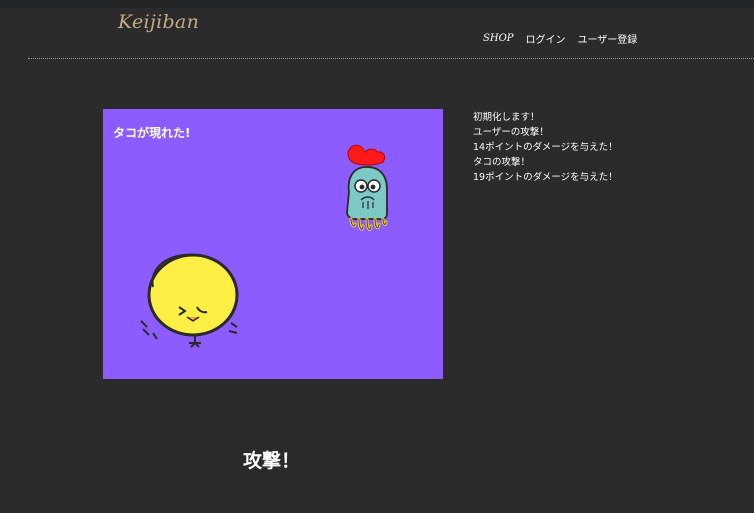 The width and height of the screenshot is (754, 513). Describe the element at coordinates (498, 38) in the screenshot. I see `nav-shop-link: SHOP` at that location.